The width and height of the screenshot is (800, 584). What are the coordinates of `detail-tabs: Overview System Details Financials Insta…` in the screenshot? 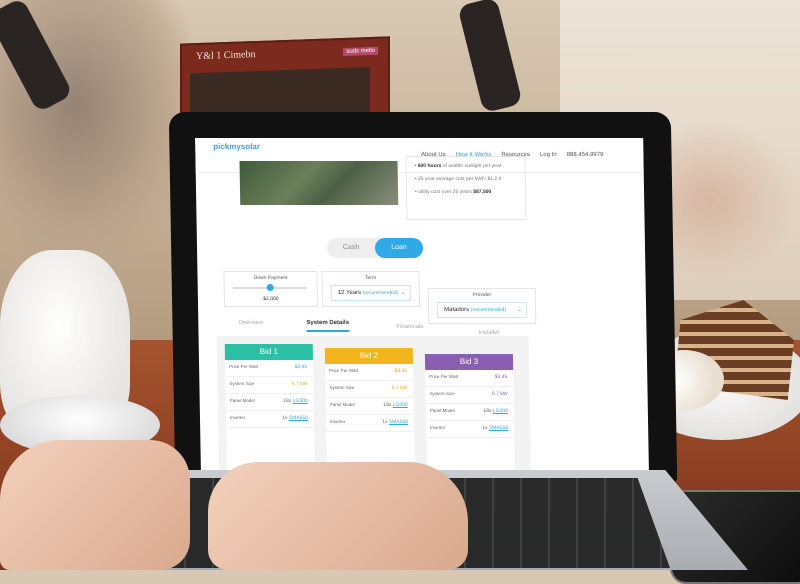 It's located at (398, 328).